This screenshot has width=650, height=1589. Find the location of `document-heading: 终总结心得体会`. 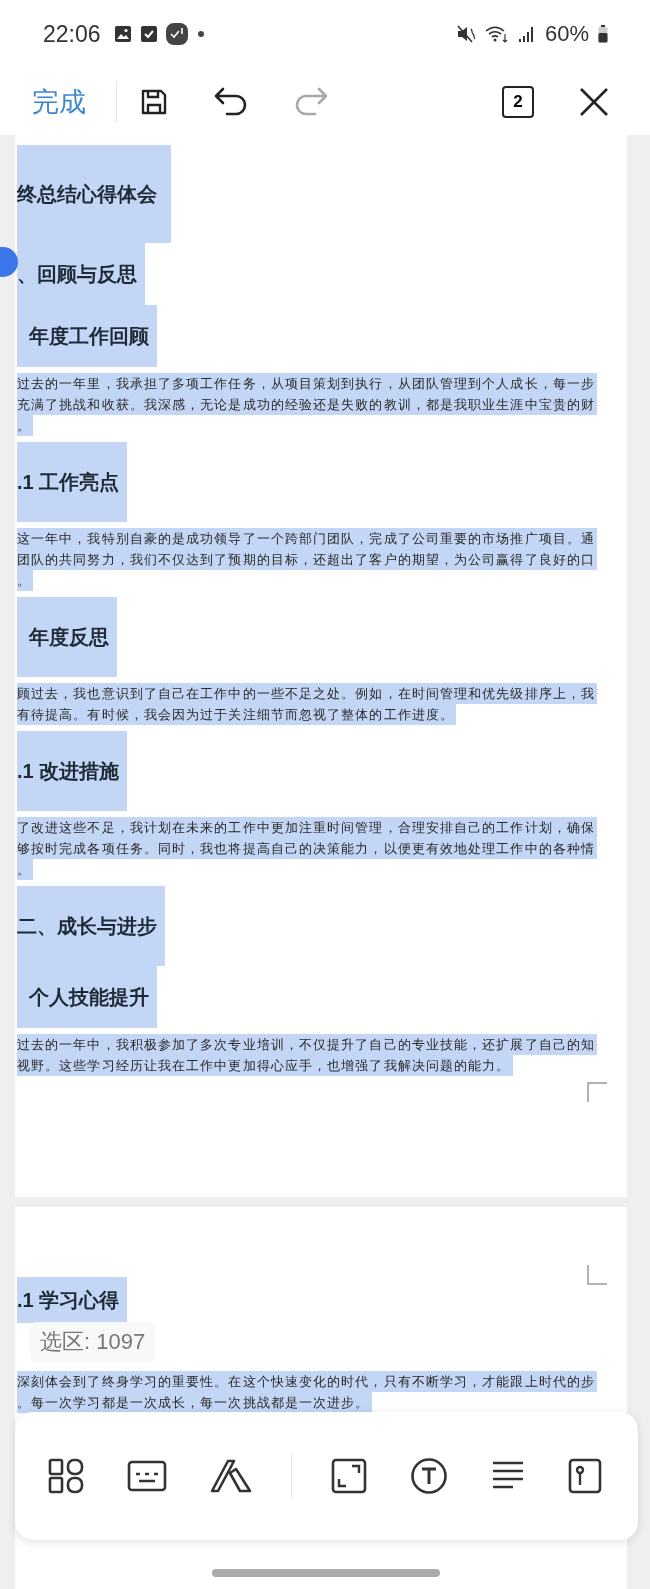

document-heading: 终总结心得体会 is located at coordinates (94, 194).